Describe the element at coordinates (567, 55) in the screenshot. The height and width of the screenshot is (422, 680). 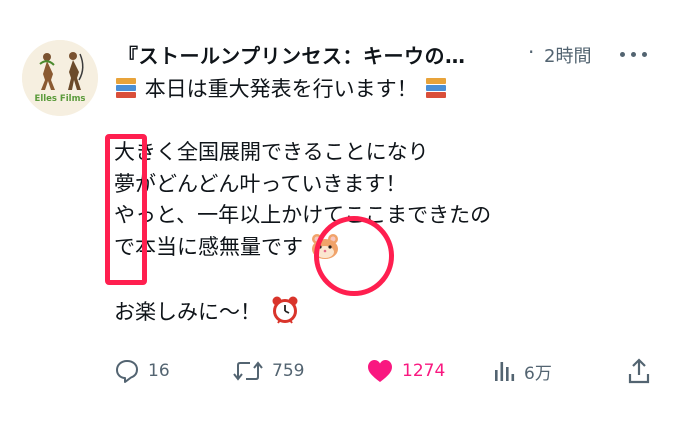
I see `post-time: 2時間` at that location.